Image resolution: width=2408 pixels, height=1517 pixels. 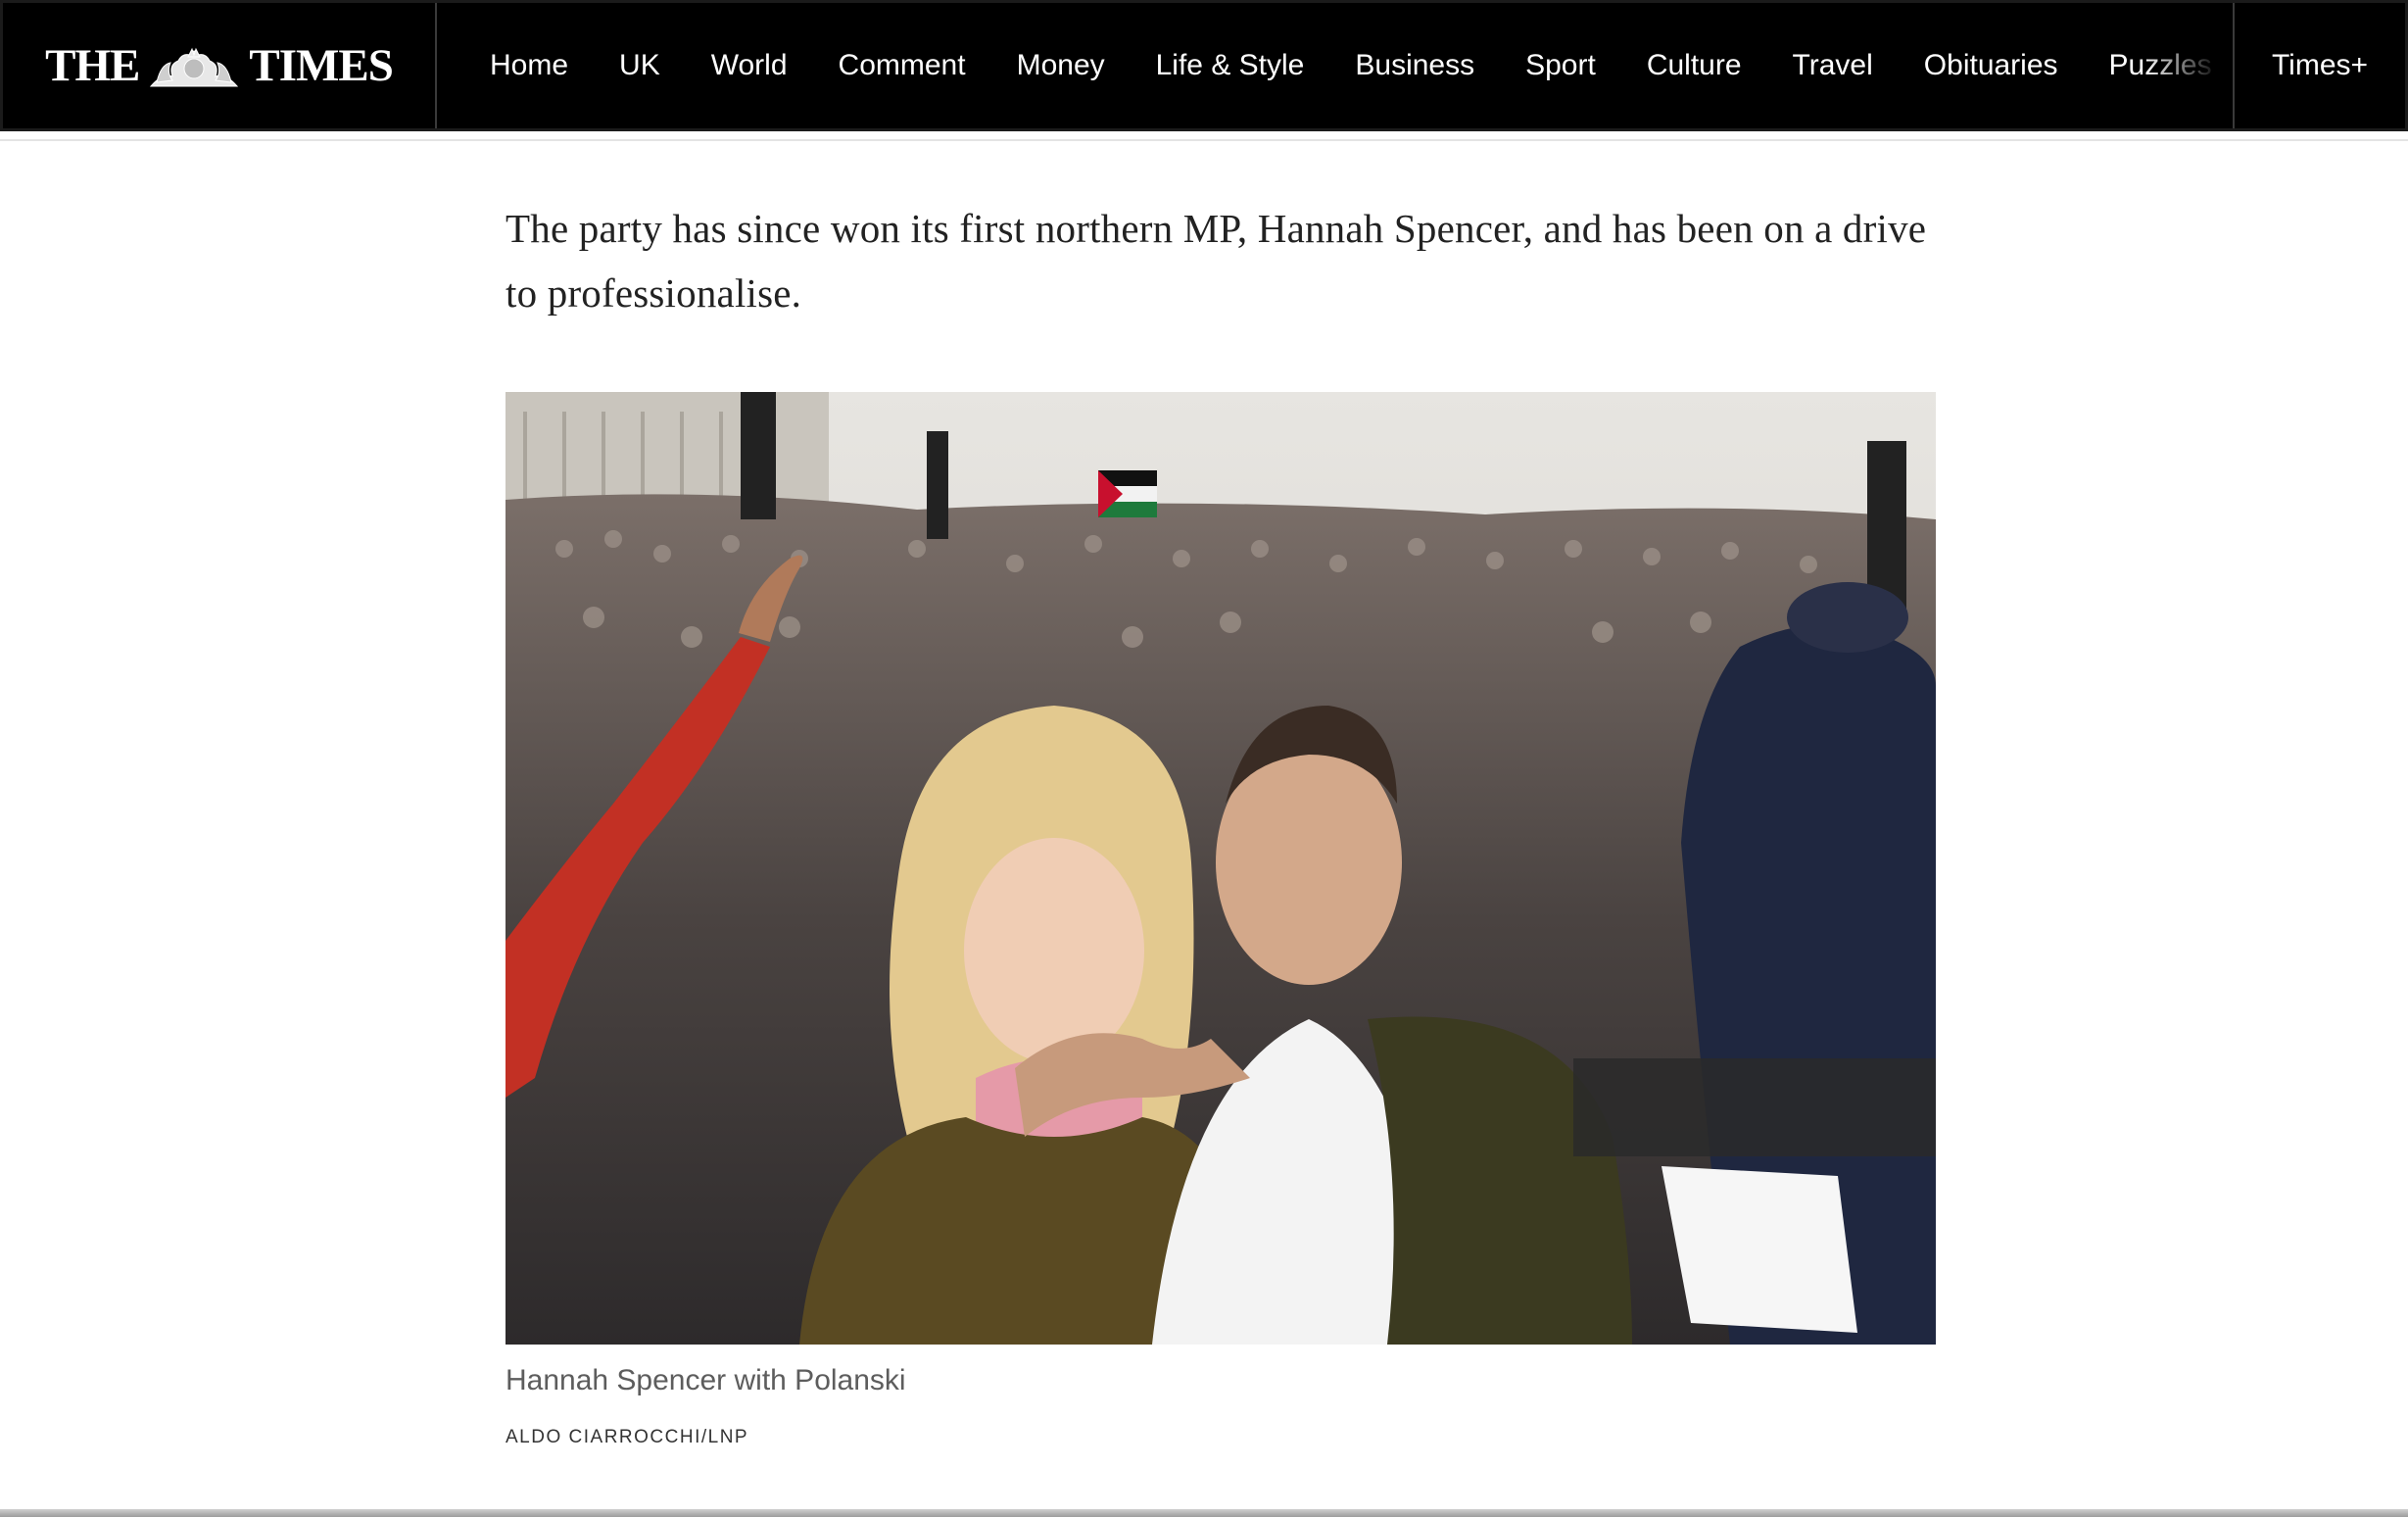 What do you see at coordinates (749, 66) in the screenshot?
I see `nav-item-world: World` at bounding box center [749, 66].